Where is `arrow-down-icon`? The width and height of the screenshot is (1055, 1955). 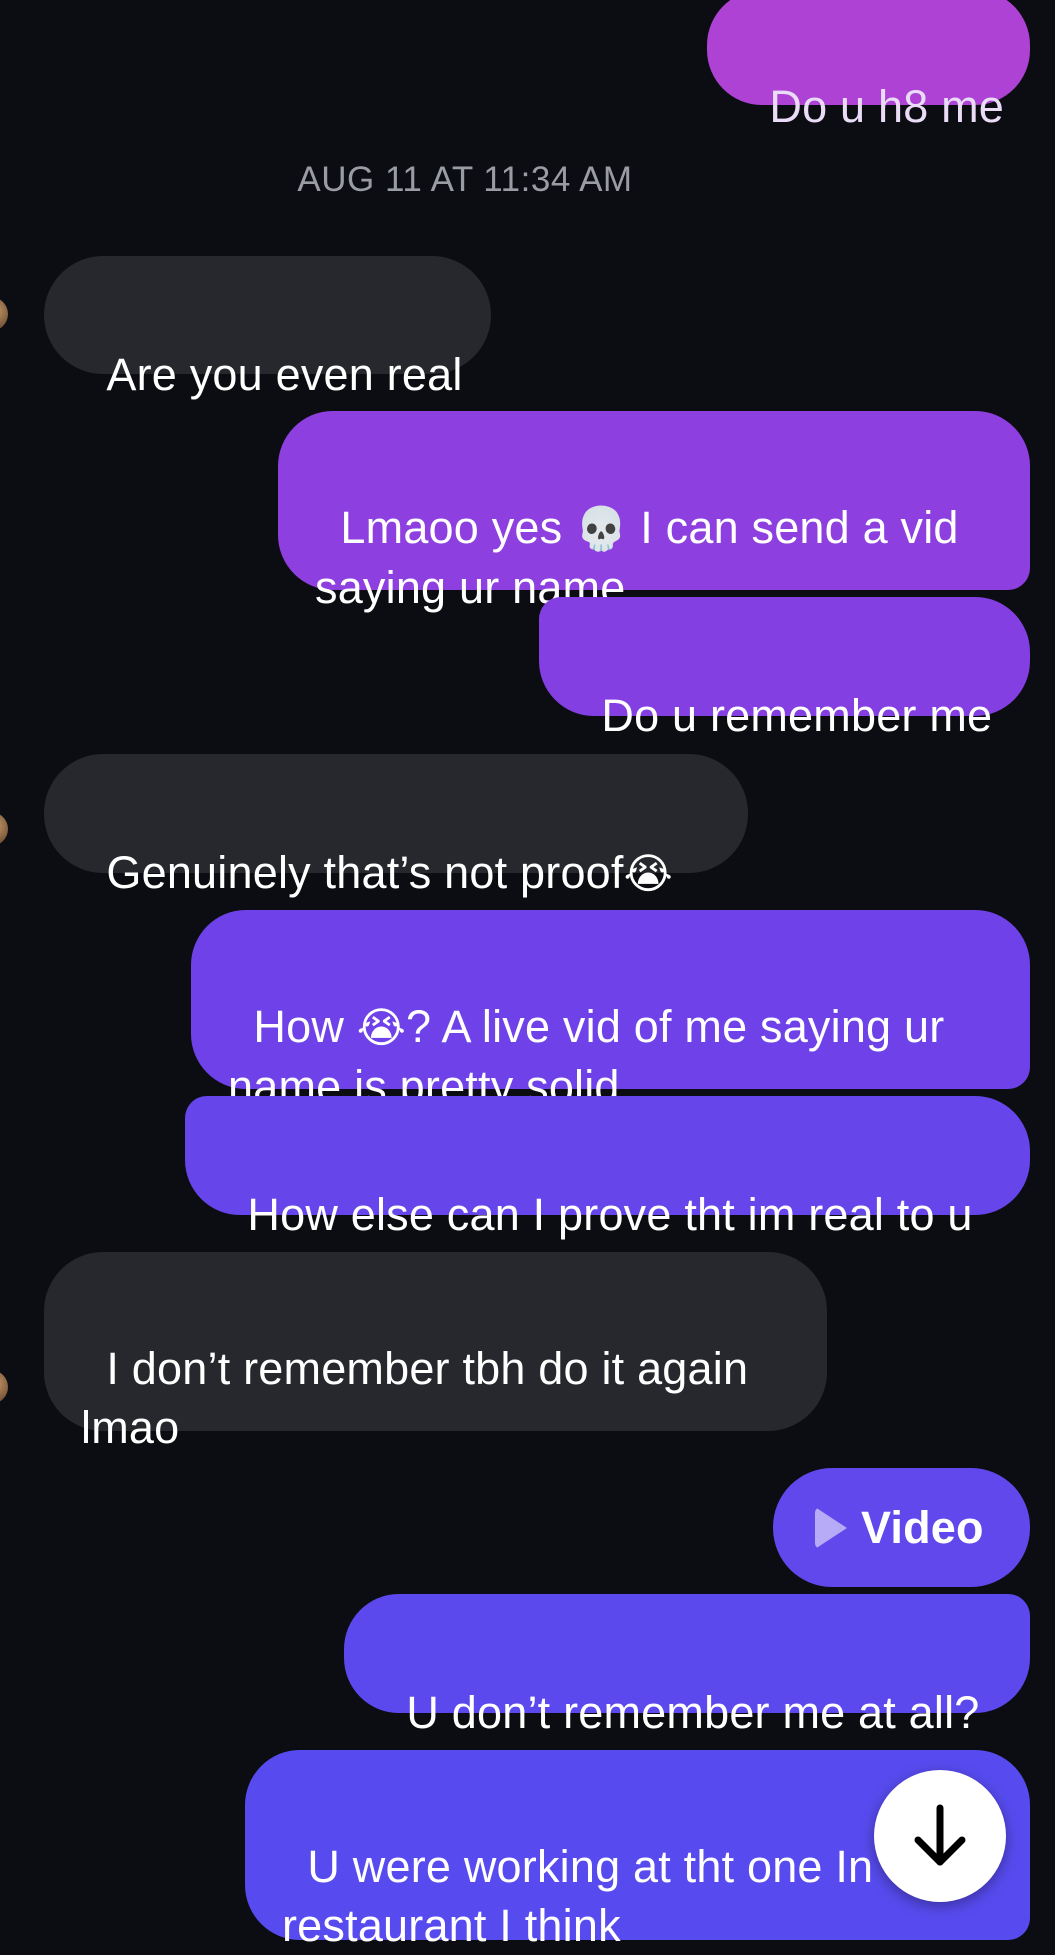
arrow-down-icon is located at coordinates (940, 1835).